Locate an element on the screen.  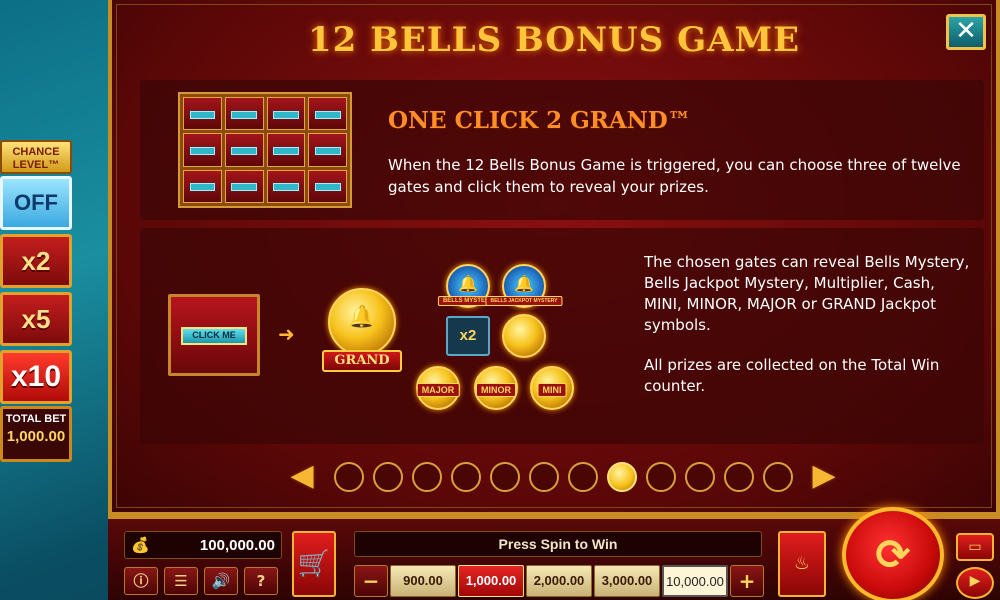
sound-button: 🔊 is located at coordinates (221, 581).